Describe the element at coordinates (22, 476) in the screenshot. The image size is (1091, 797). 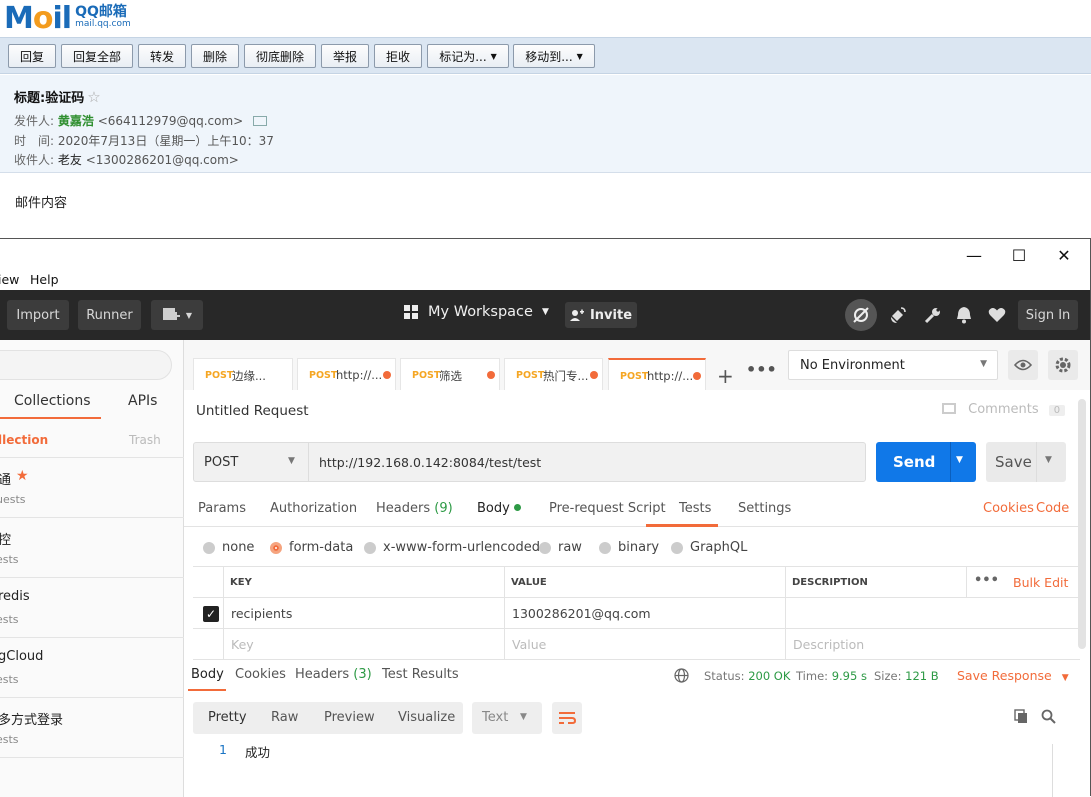
I see `star-icon: ★` at that location.